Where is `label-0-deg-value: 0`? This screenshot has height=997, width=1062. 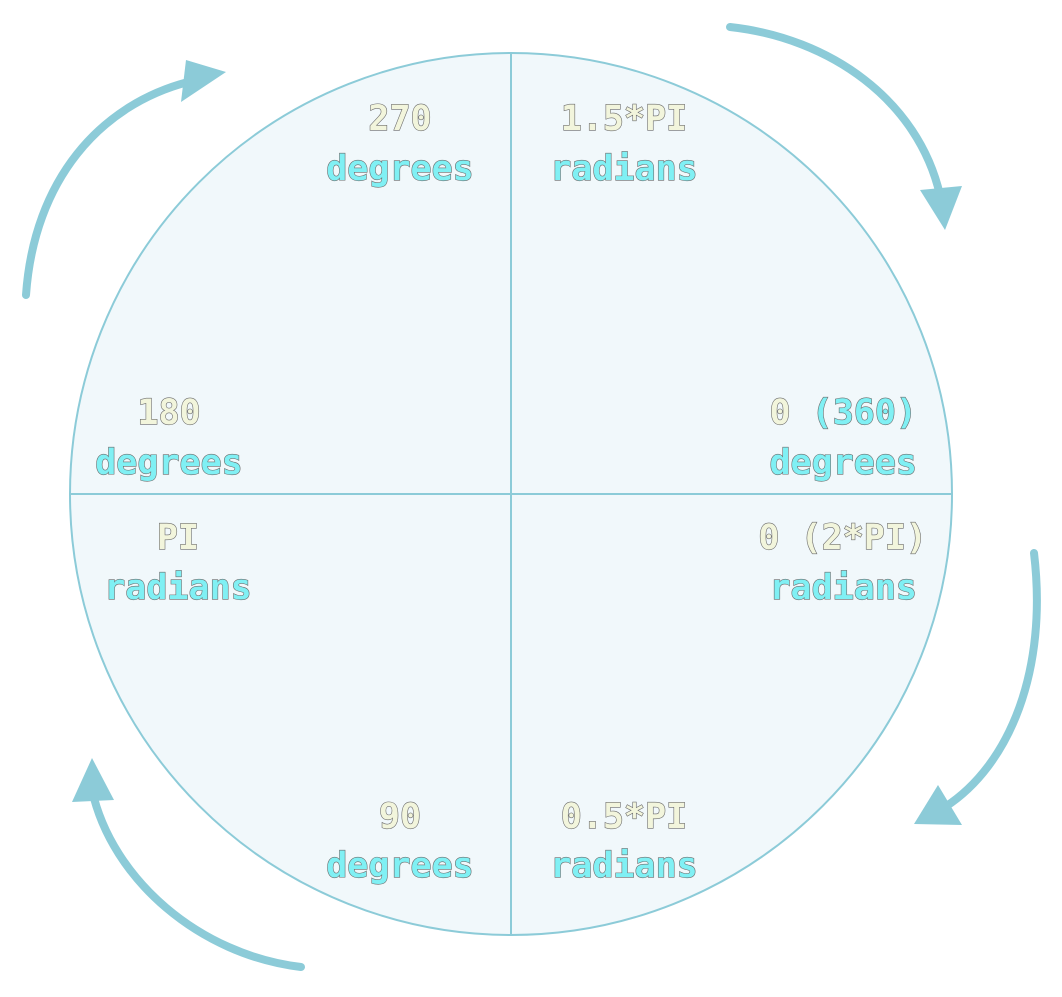
label-0-deg-value: 0 is located at coordinates (779, 413).